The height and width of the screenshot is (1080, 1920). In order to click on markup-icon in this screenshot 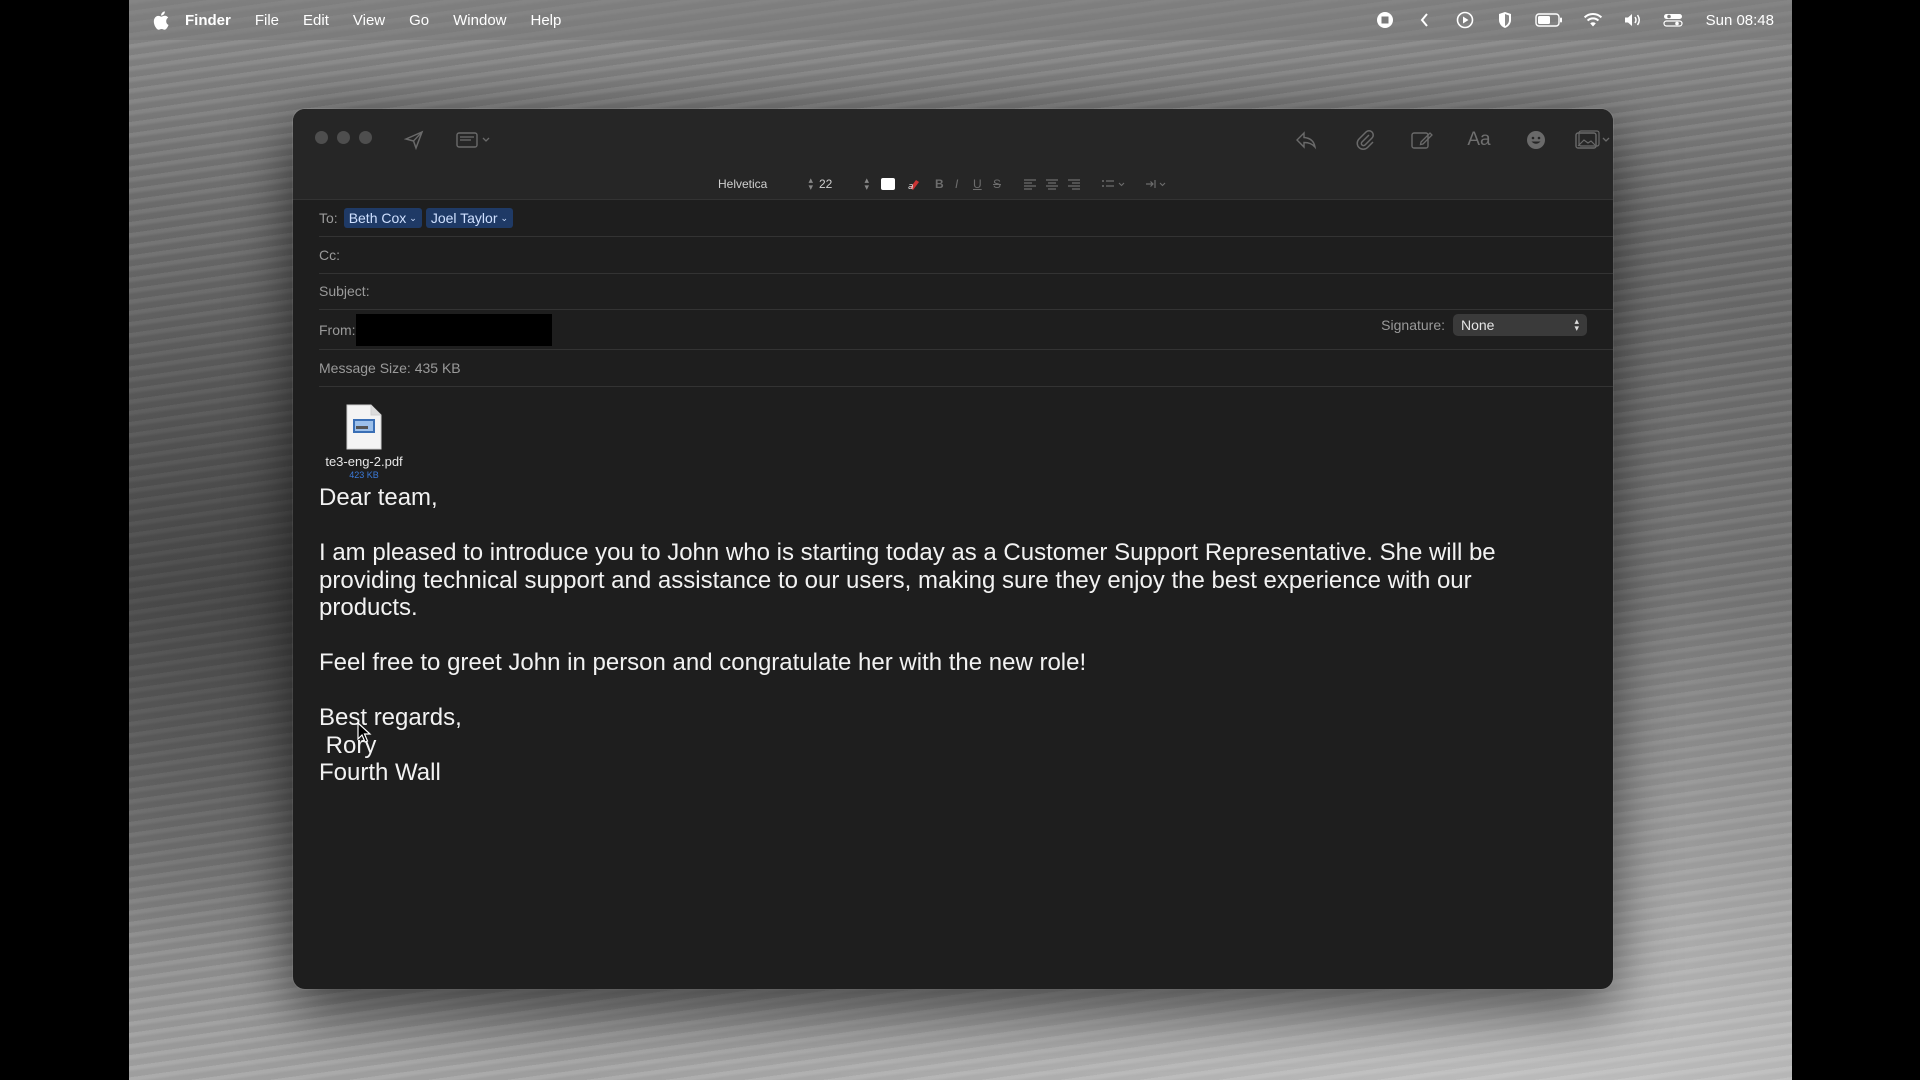, I will do `click(1422, 140)`.